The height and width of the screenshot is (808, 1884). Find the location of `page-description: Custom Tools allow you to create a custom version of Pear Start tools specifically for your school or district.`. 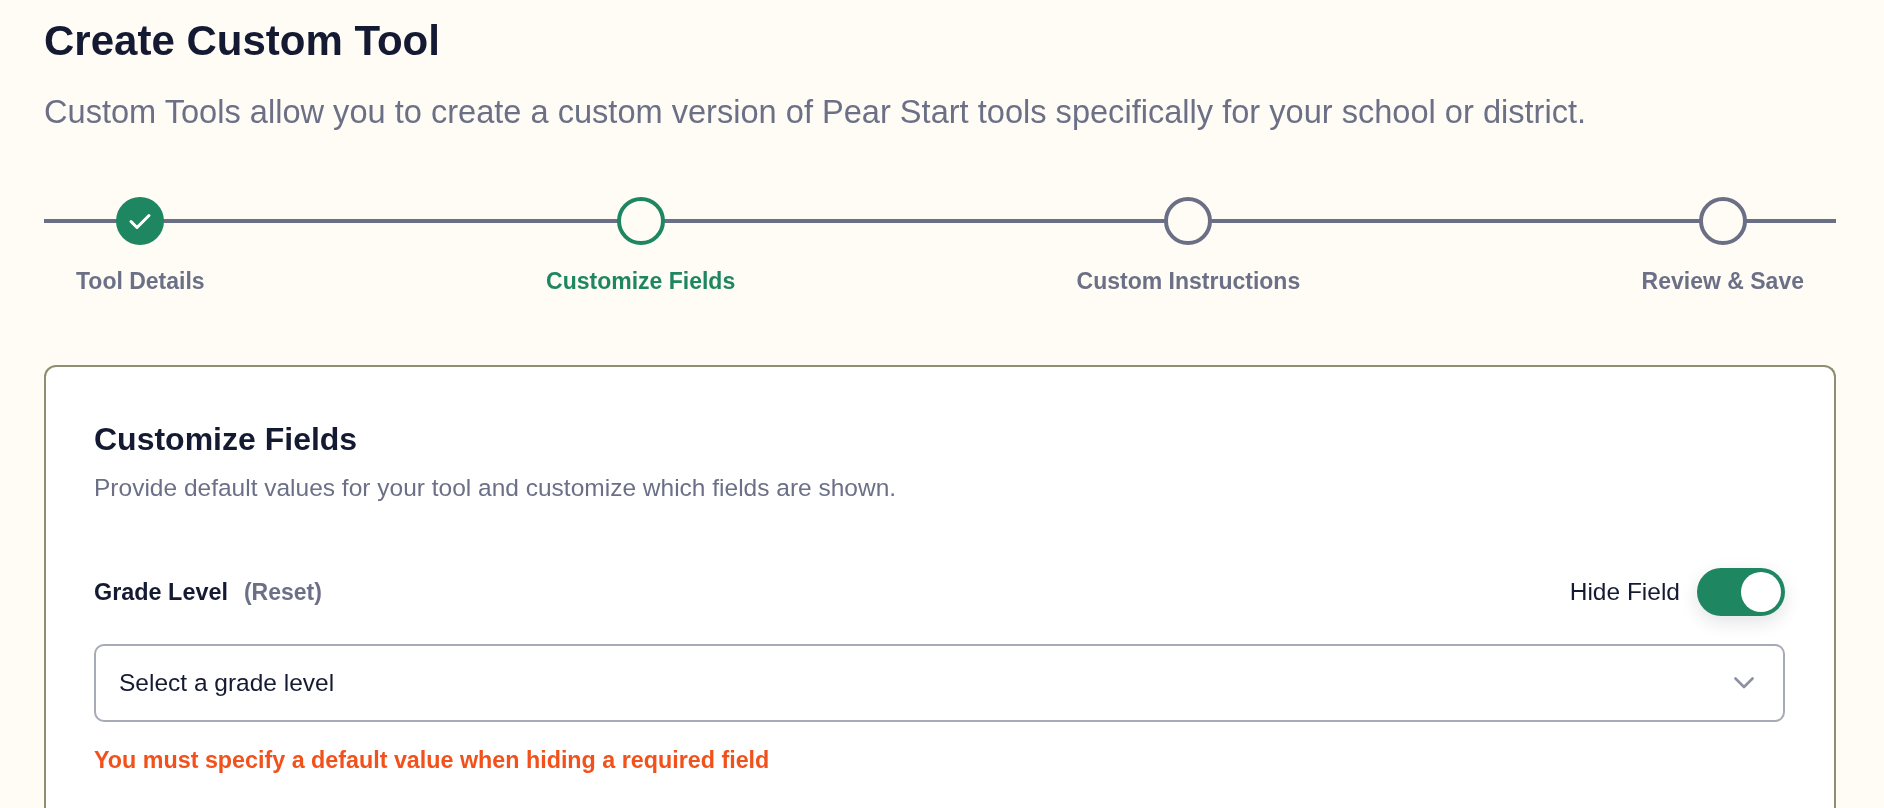

page-description: Custom Tools allow you to create a custom version of Pear Start tools specifically for your school or district. is located at coordinates (816, 112).